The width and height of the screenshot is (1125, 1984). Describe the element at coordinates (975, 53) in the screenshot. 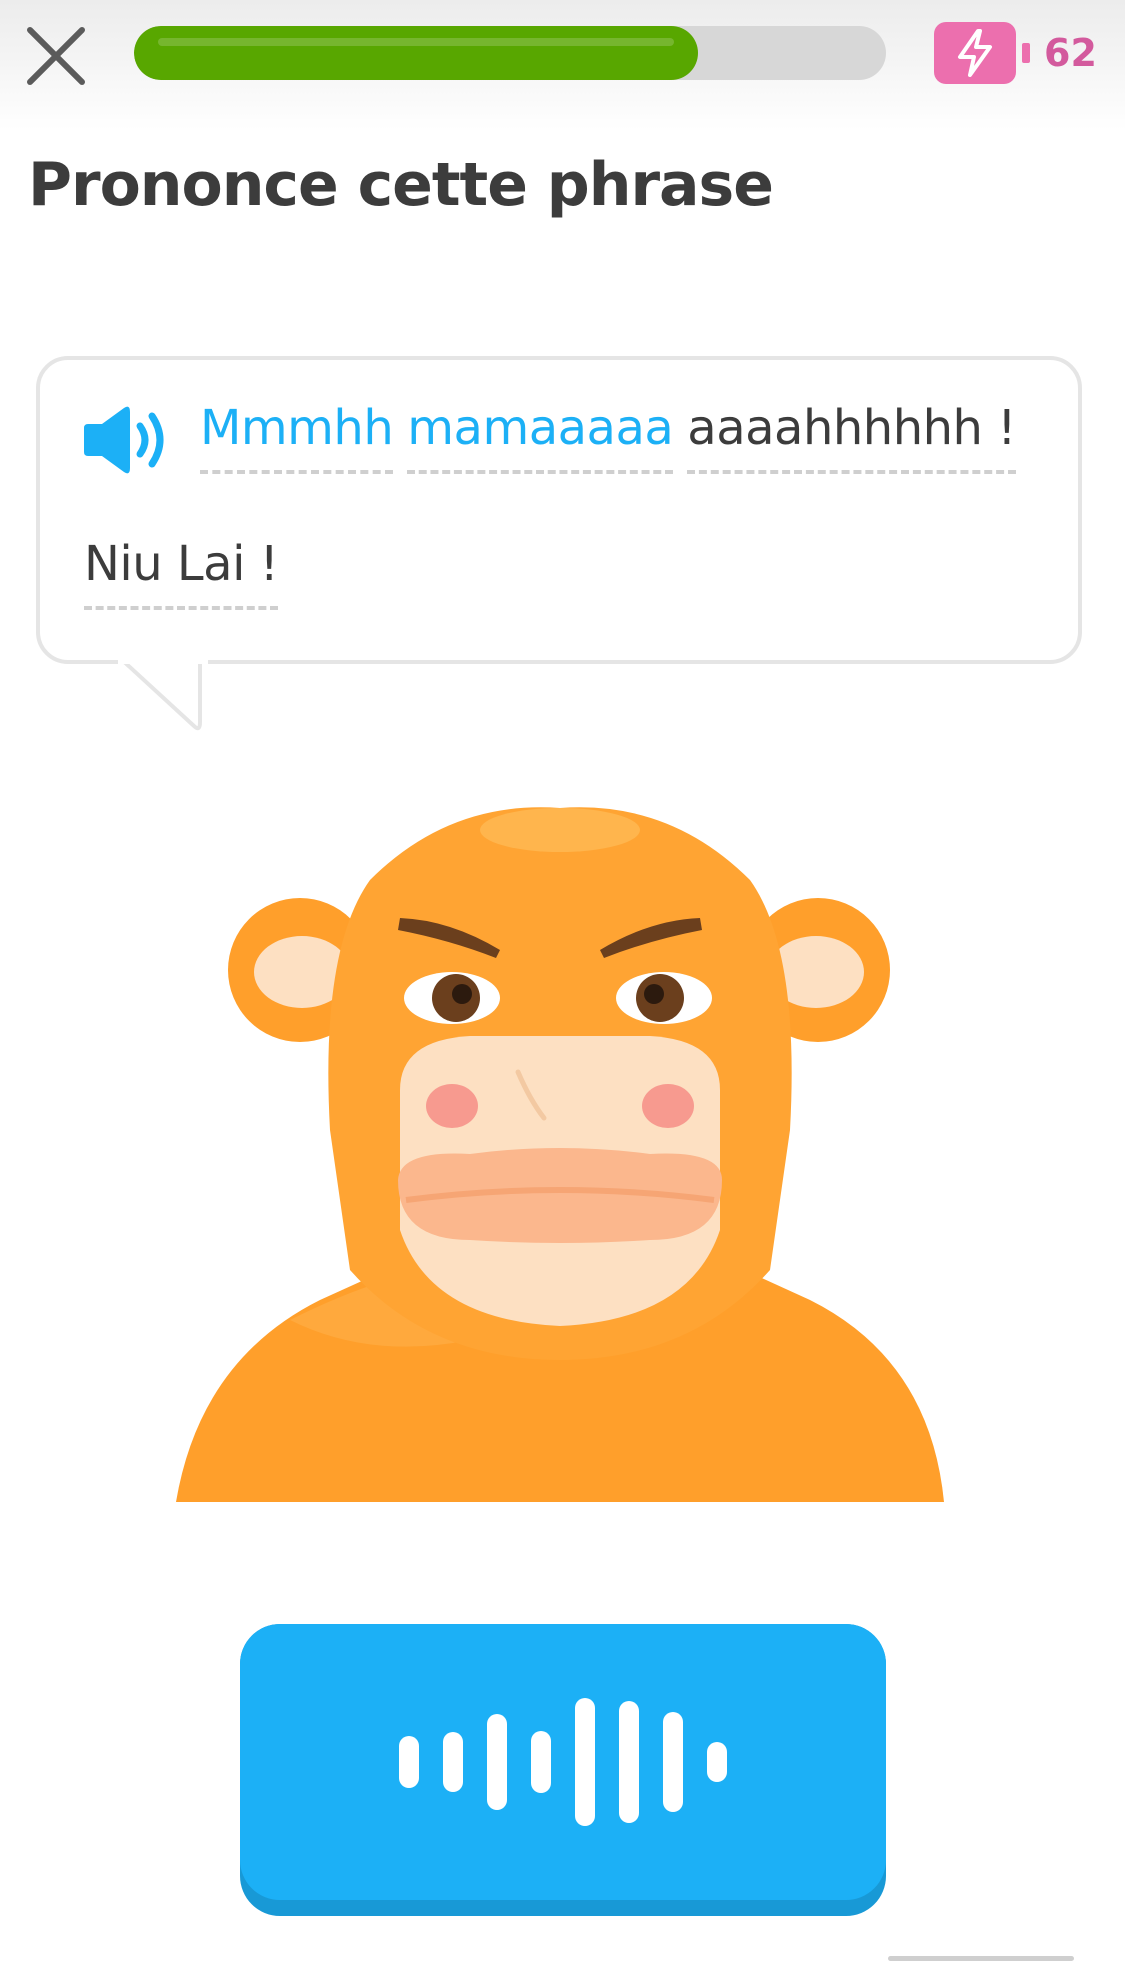

I see `lightning-battery-icon` at that location.